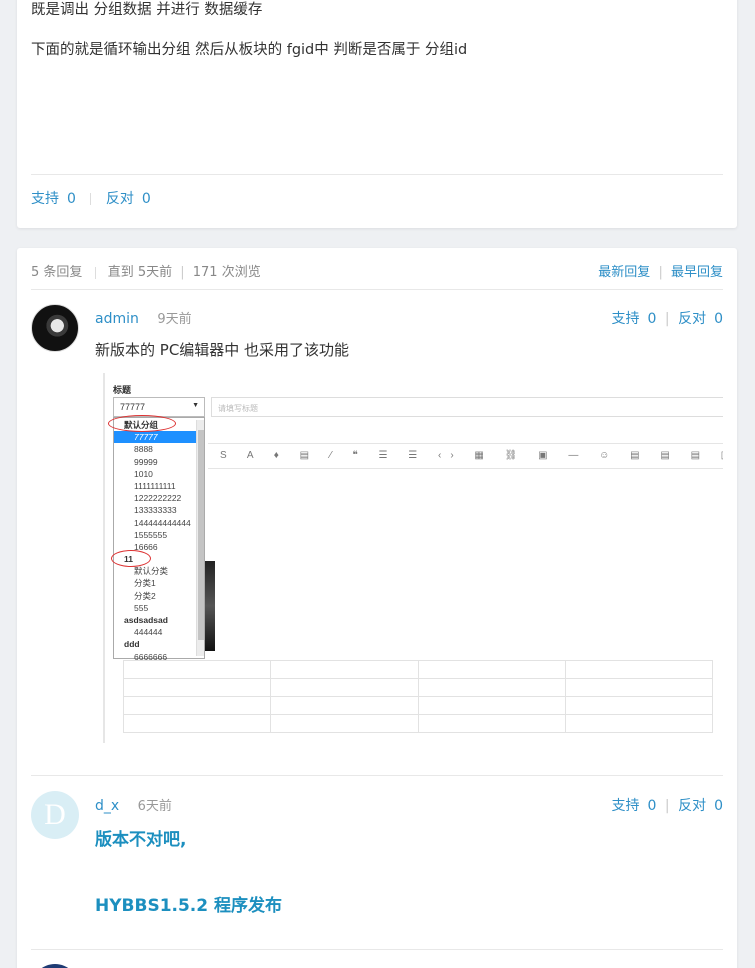 The height and width of the screenshot is (968, 755). I want to click on scrollbar-thumb, so click(201, 535).